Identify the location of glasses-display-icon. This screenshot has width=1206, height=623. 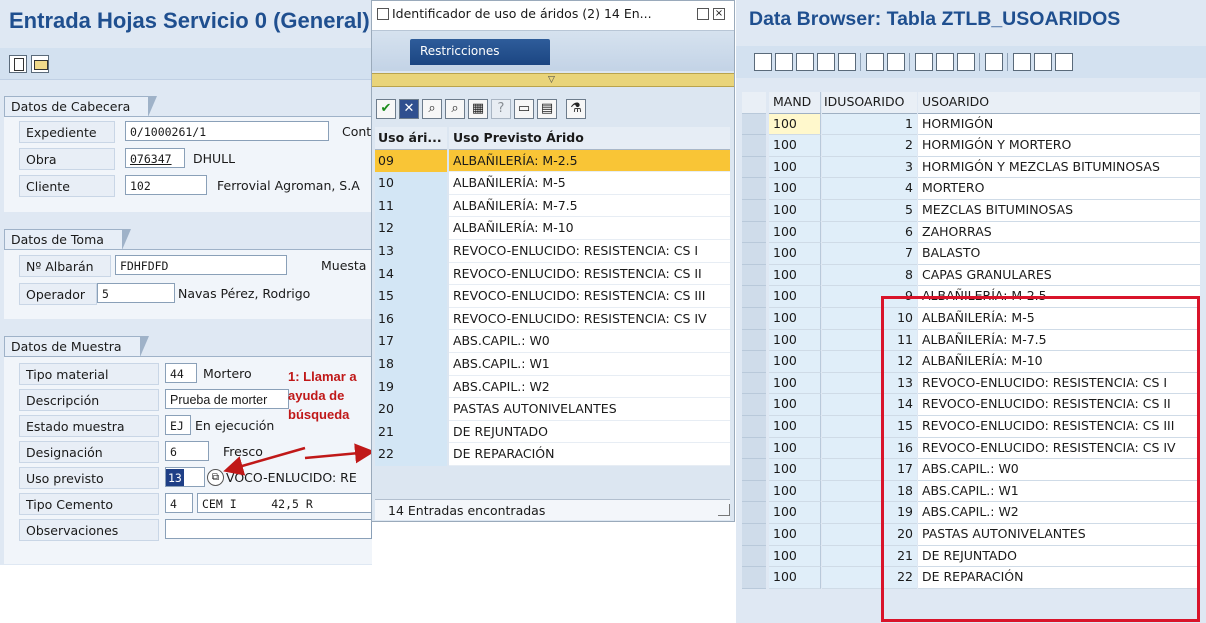
(805, 62).